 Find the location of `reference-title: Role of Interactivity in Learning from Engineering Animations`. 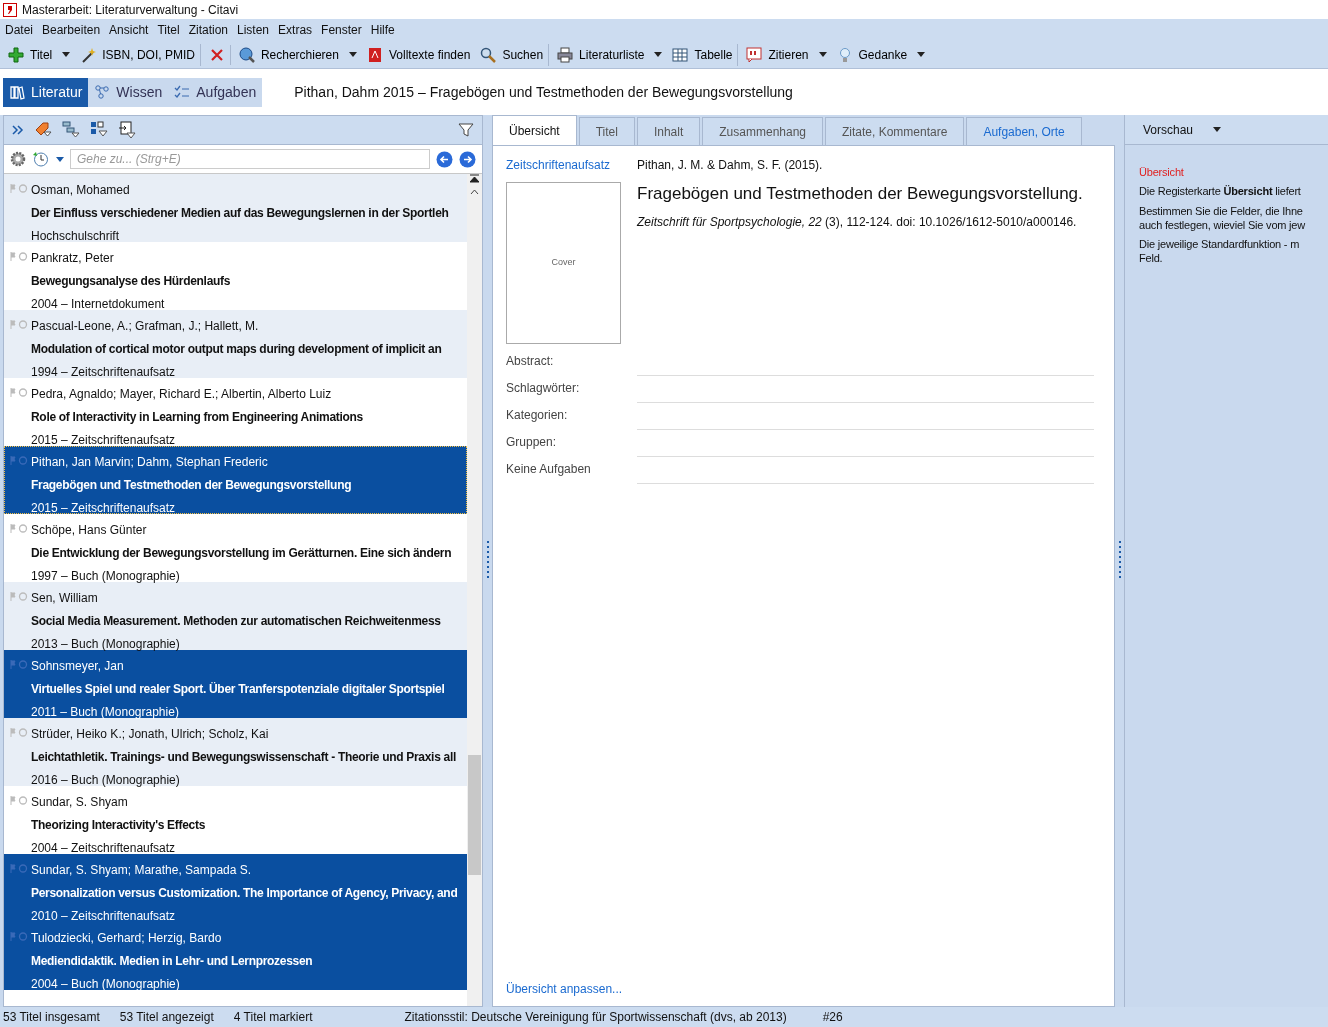

reference-title: Role of Interactivity in Learning from Engineering Animations is located at coordinates (197, 417).